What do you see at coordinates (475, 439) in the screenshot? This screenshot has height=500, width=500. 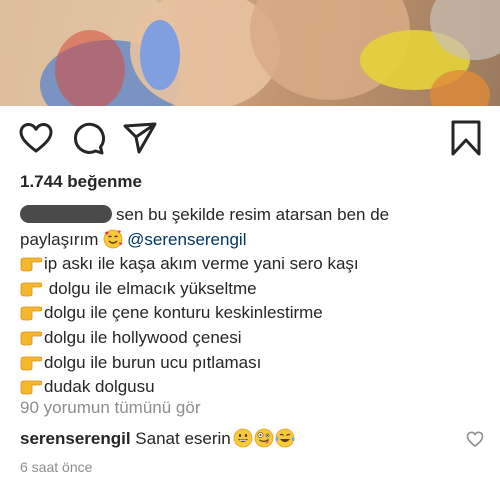 I see `small-heart-icon` at bounding box center [475, 439].